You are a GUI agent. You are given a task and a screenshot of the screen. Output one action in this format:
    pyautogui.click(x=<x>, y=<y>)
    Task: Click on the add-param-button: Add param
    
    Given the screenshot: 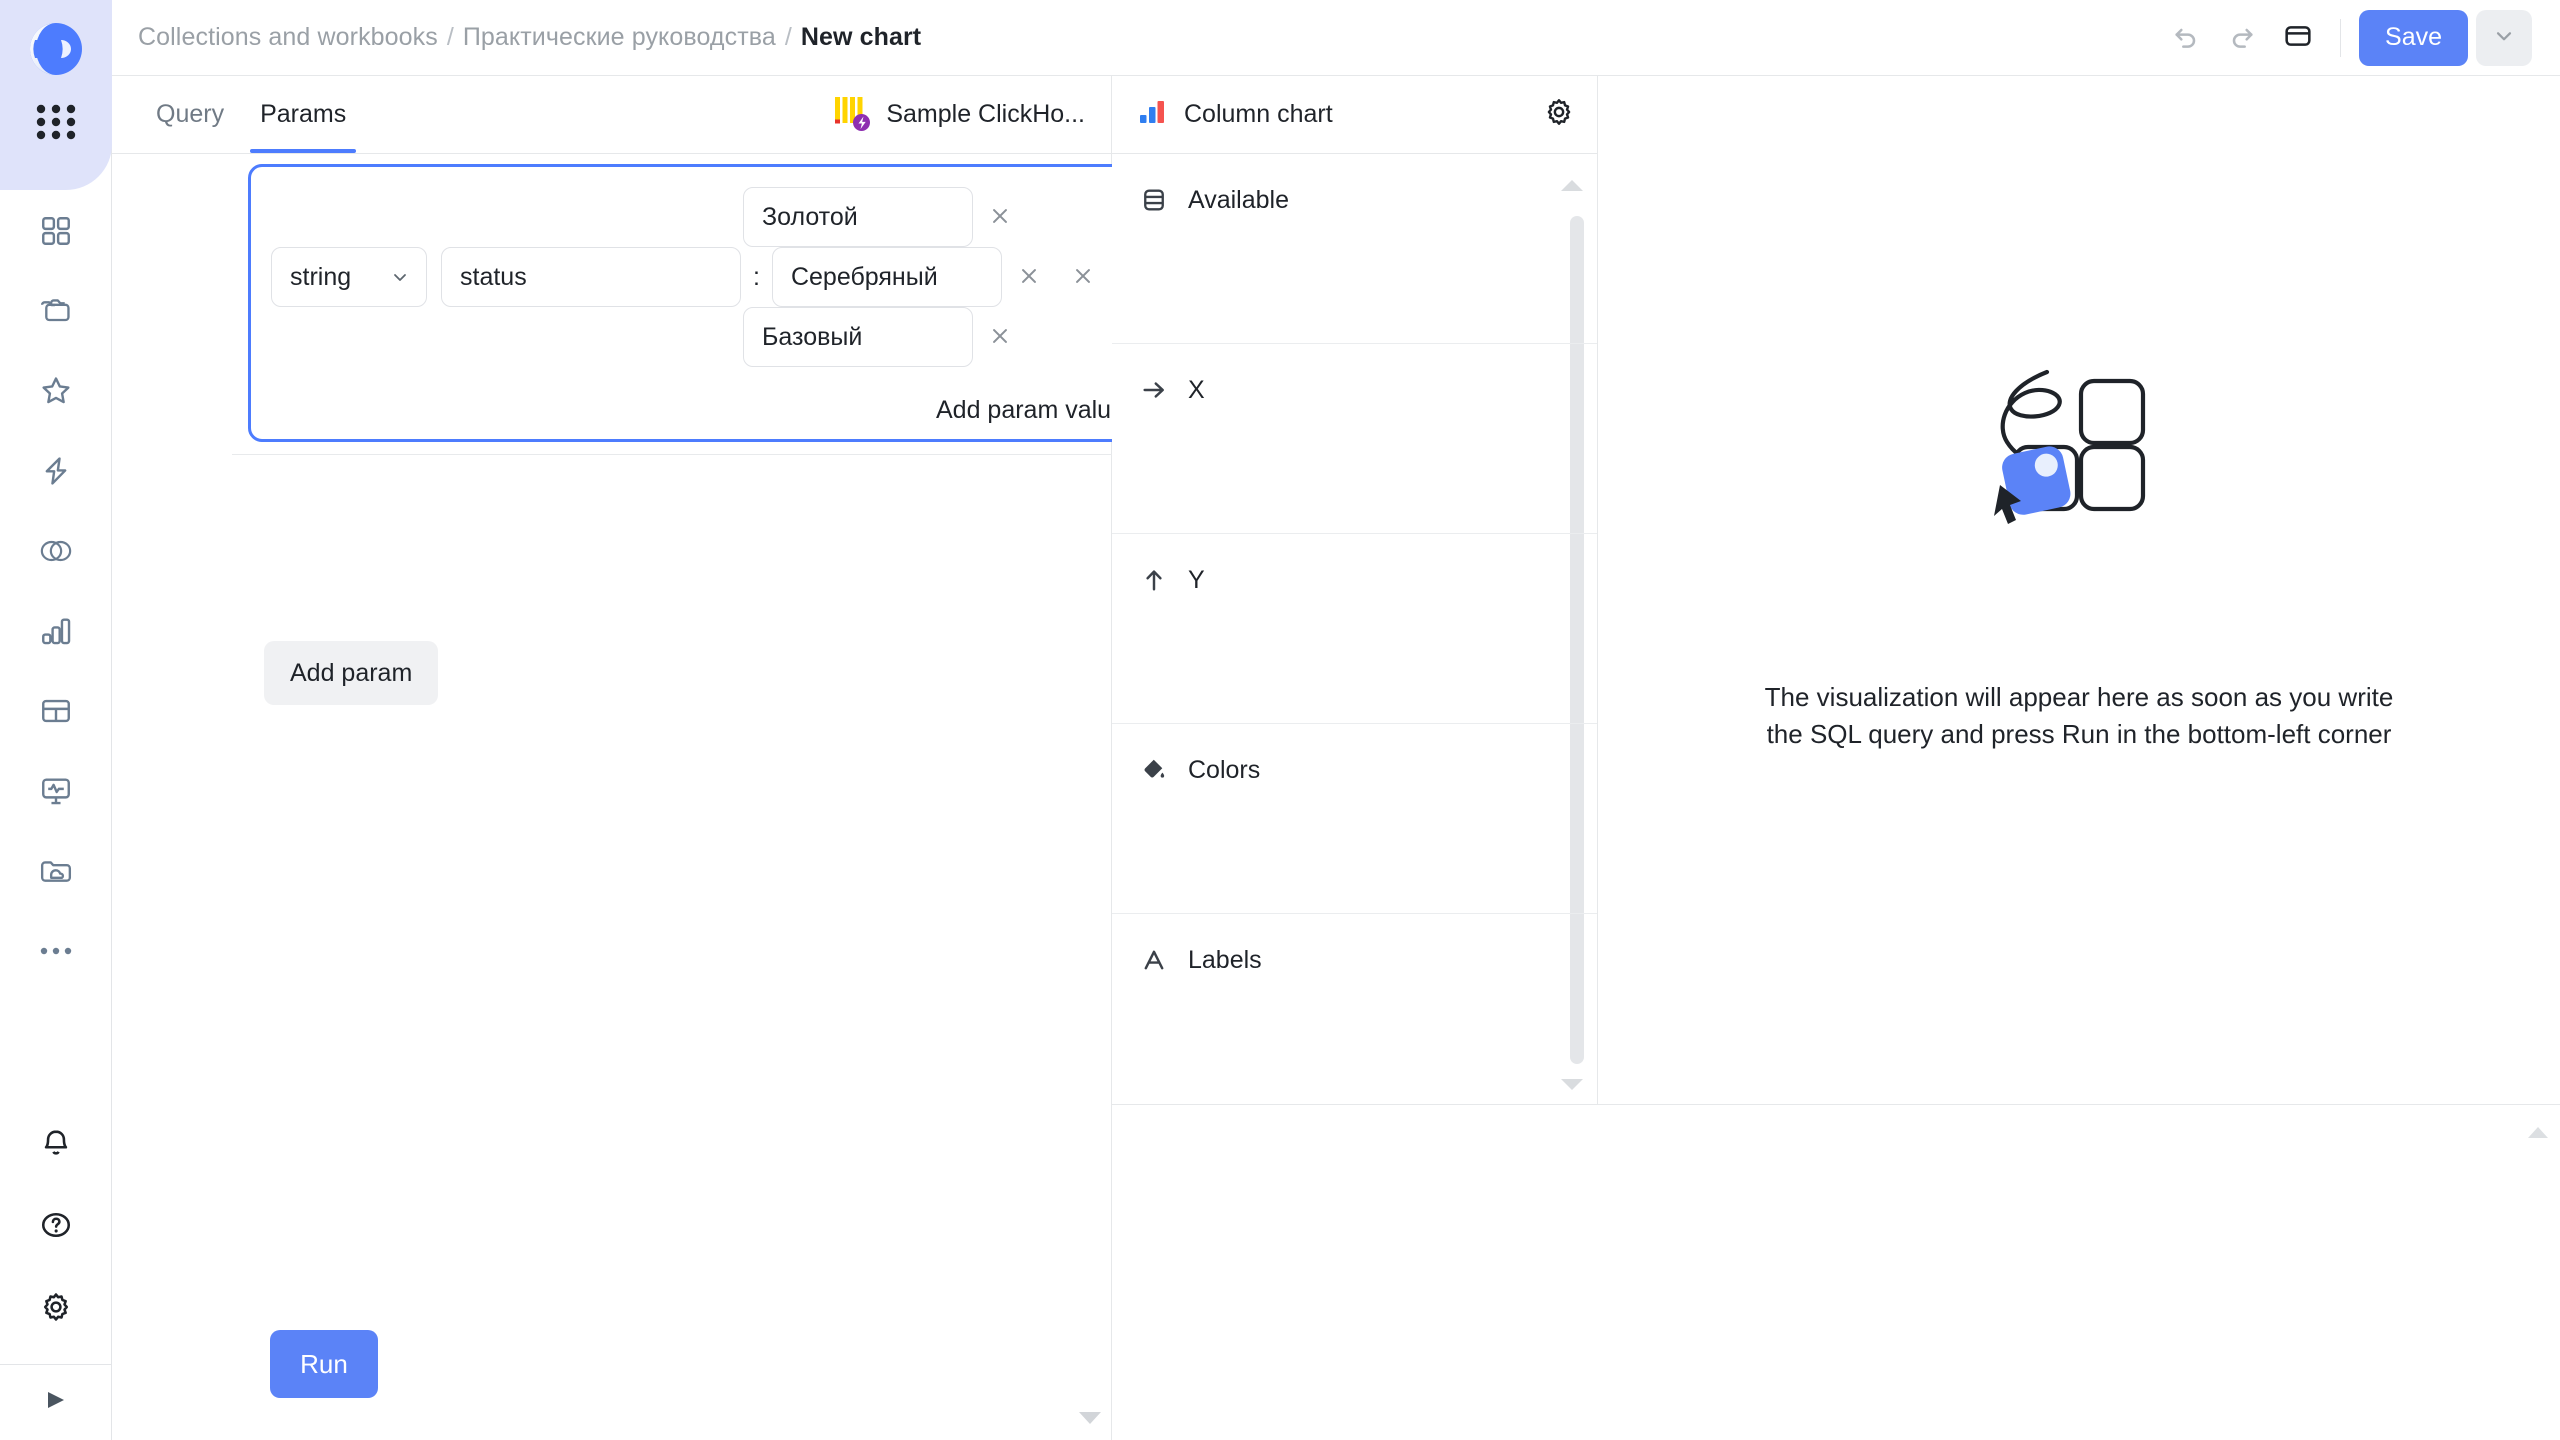 What is the action you would take?
    pyautogui.click(x=351, y=673)
    